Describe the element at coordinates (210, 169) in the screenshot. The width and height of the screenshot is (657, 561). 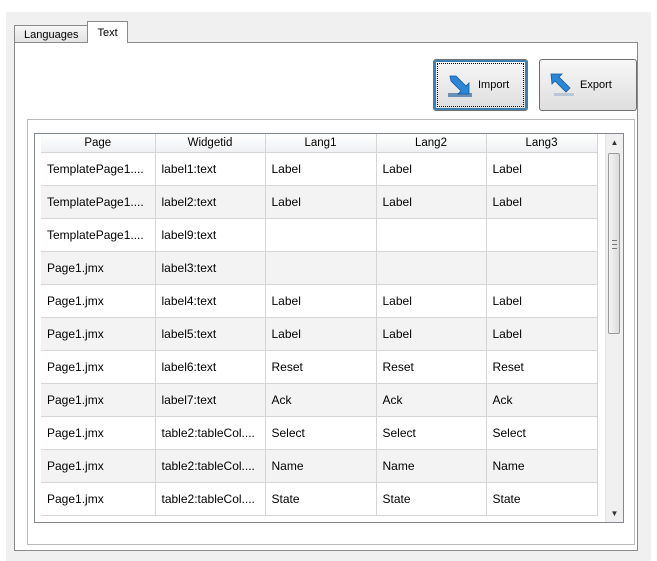
I see `cell-widgetid: label1:text` at that location.